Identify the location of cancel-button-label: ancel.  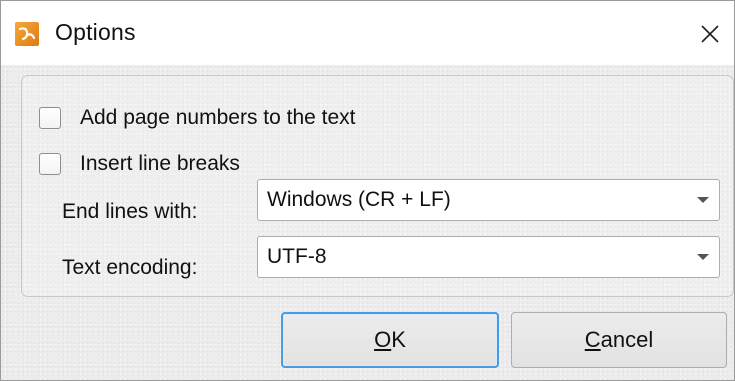
(627, 339).